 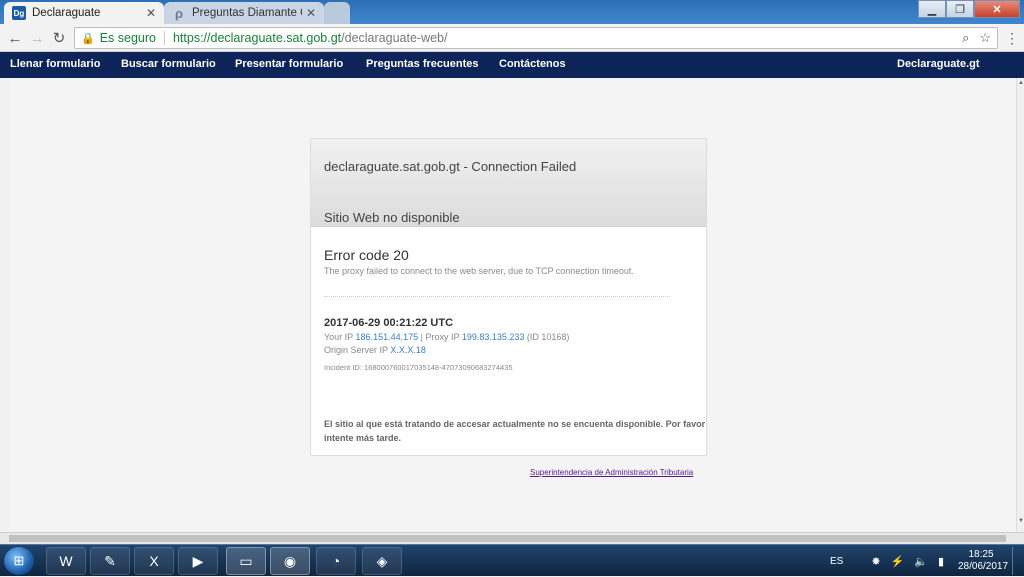 What do you see at coordinates (339, 337) in the screenshot?
I see `your-ip-label: Your IP` at bounding box center [339, 337].